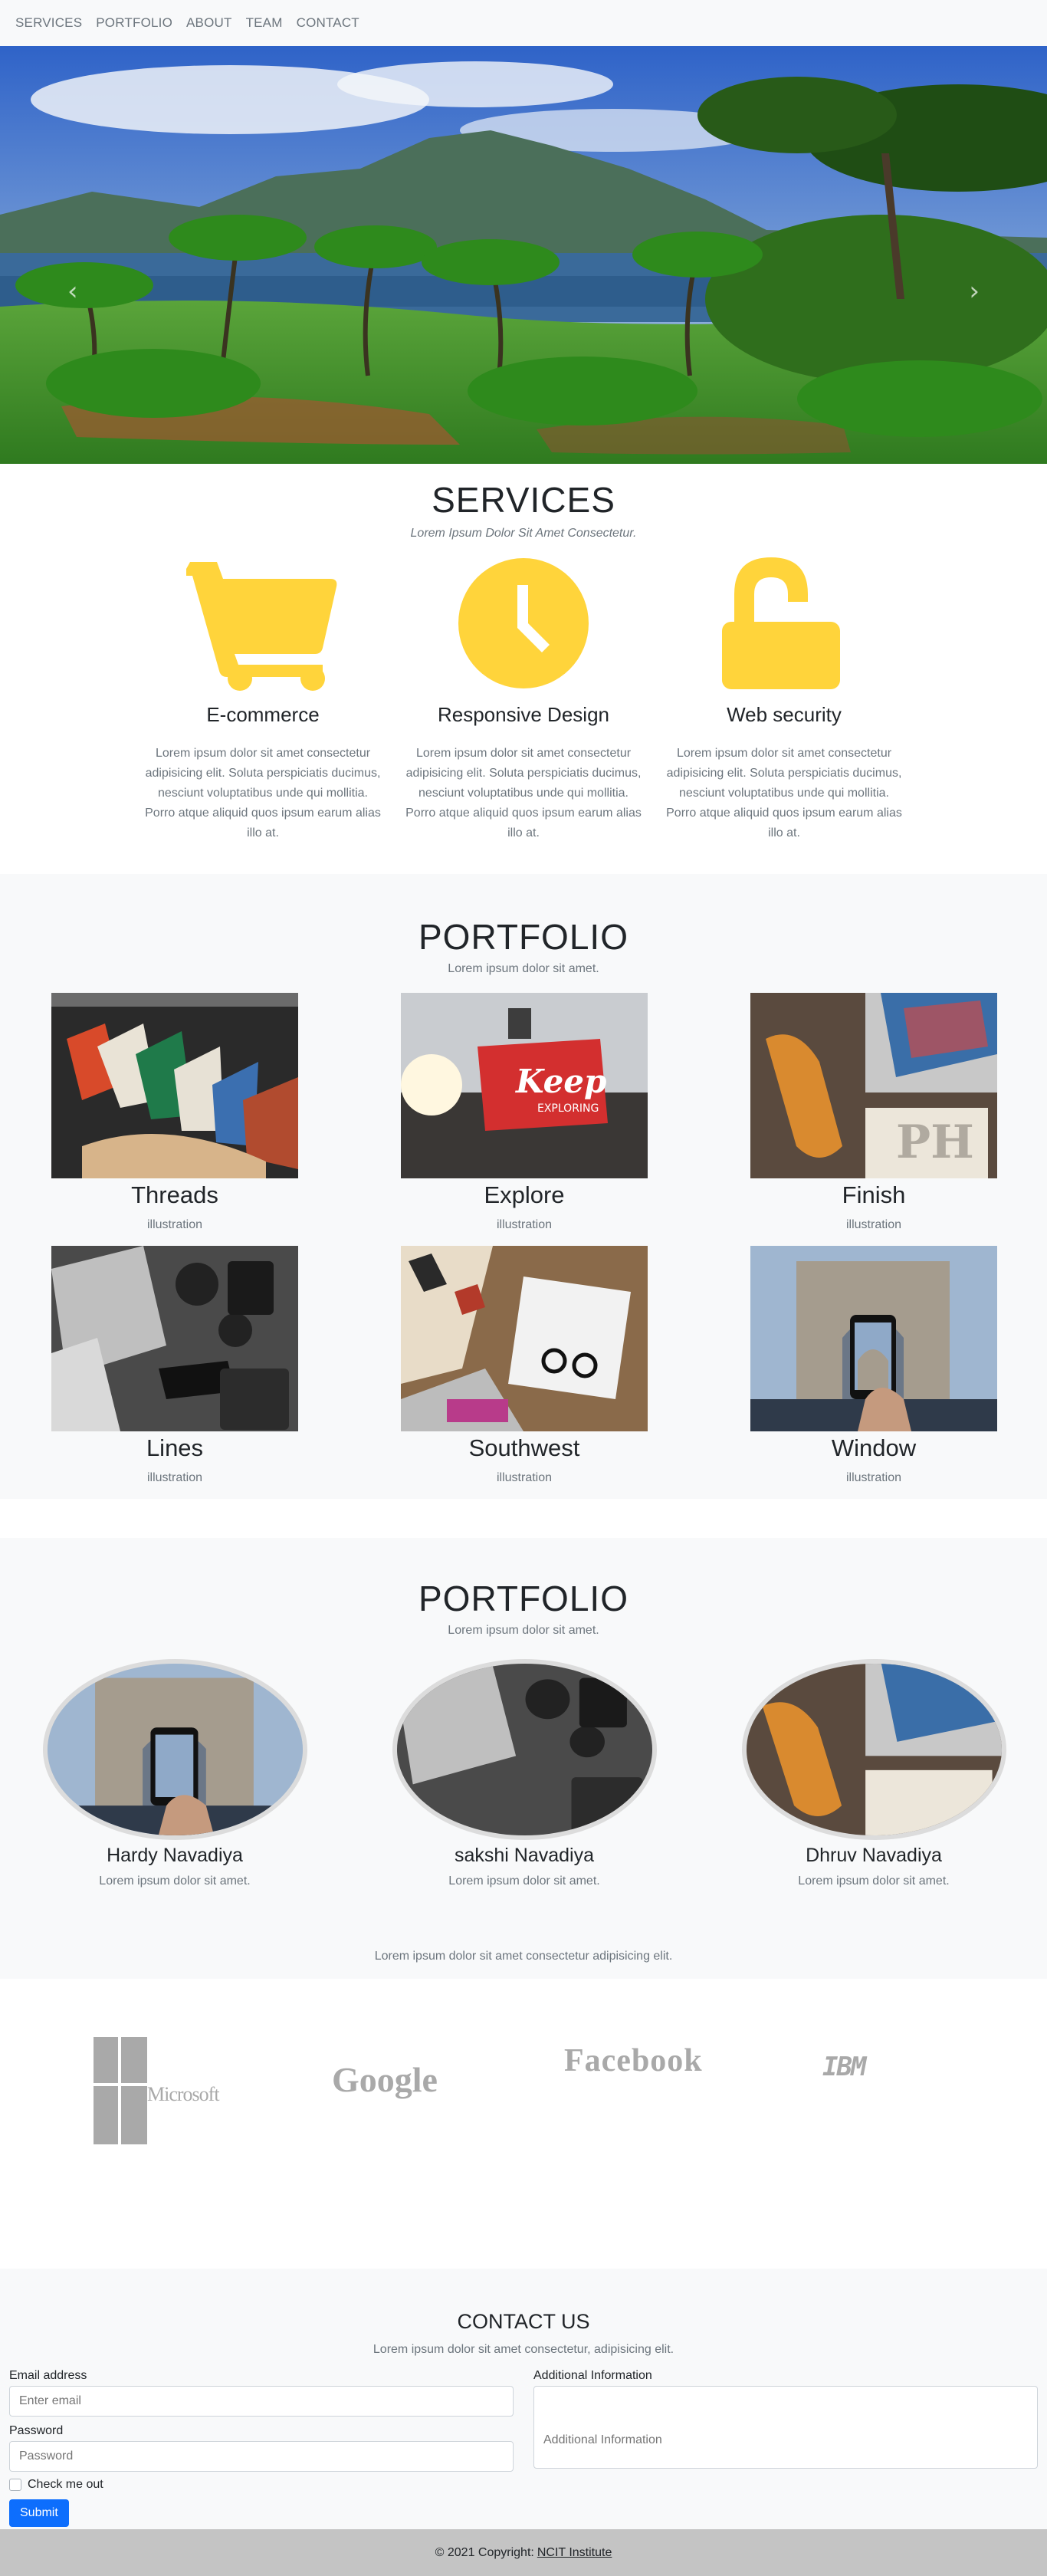  I want to click on carousel-prev-icon: ‹, so click(72, 291).